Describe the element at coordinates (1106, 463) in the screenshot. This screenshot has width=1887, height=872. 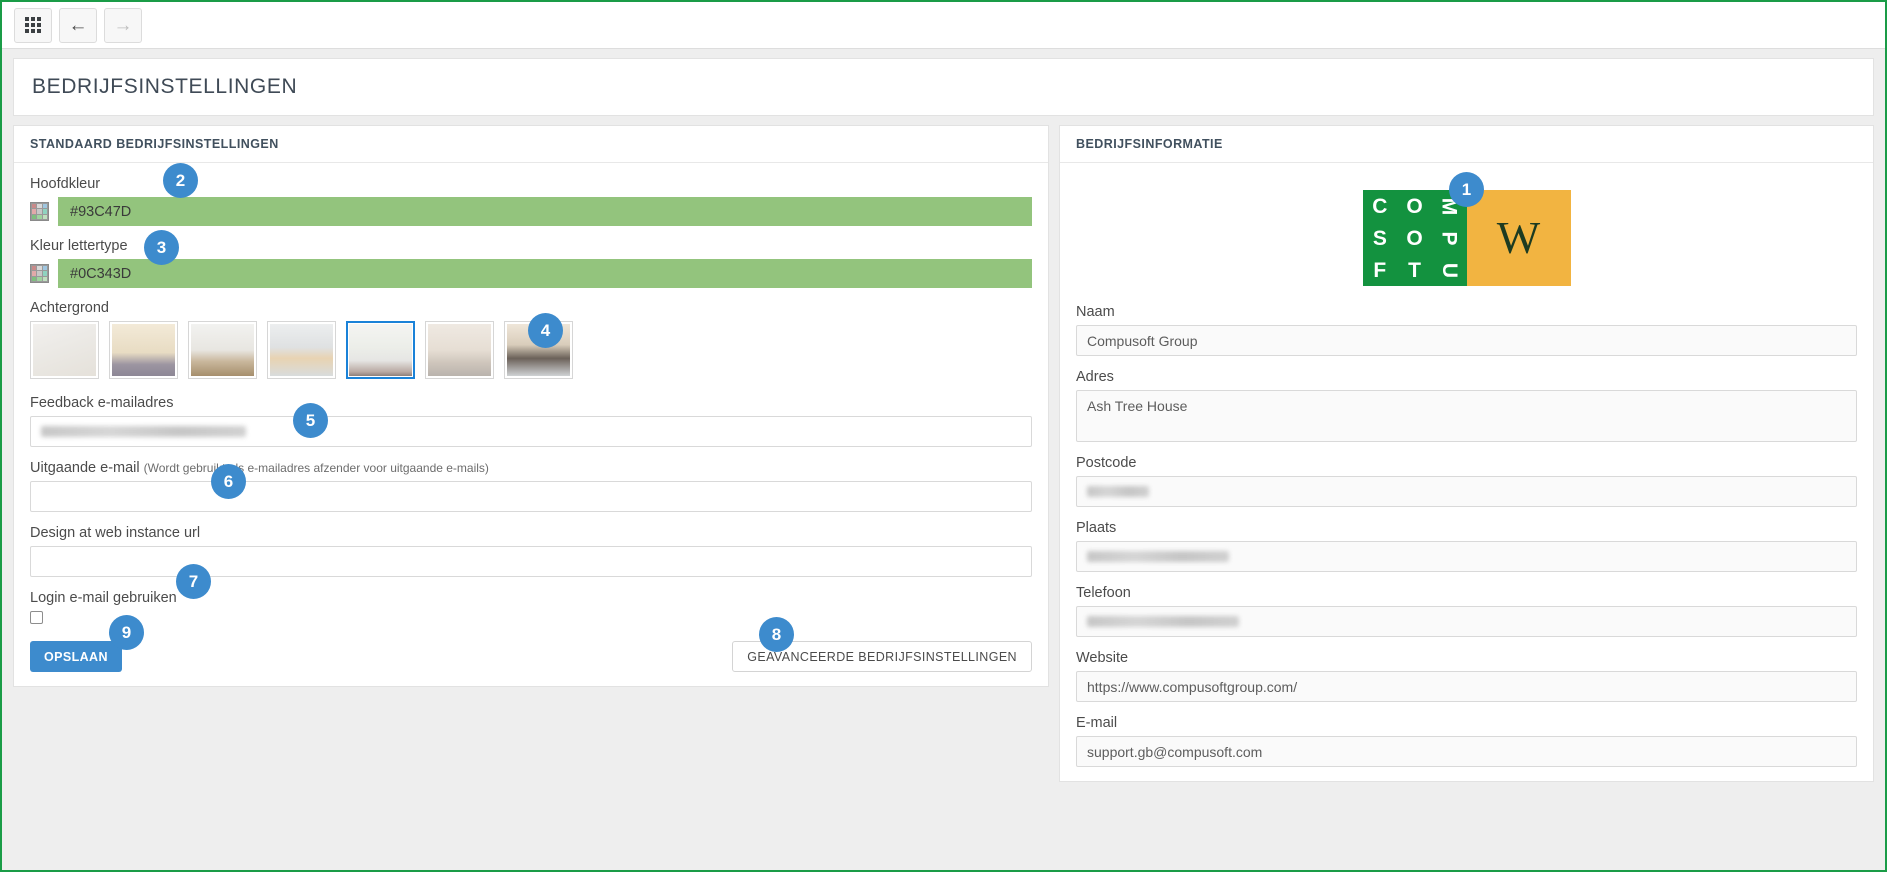
I see `postcode-label: Postcode` at that location.